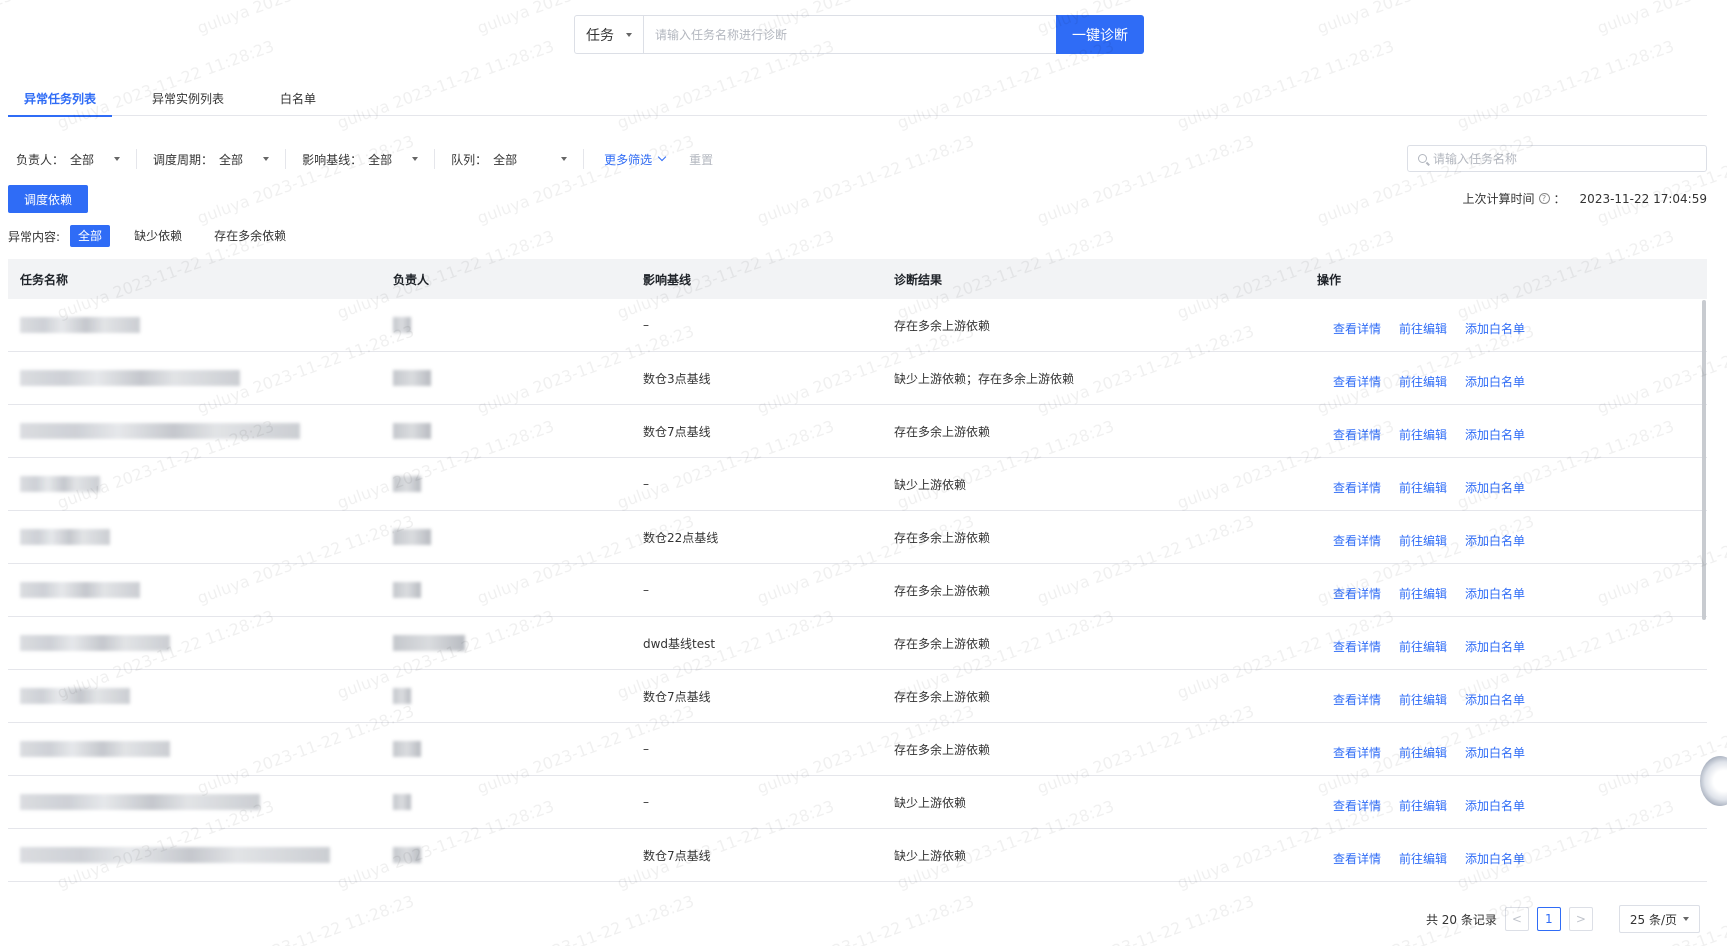 Image resolution: width=1727 pixels, height=946 pixels. Describe the element at coordinates (48, 199) in the screenshot. I see `schedule-dependency-button: 调度依赖` at that location.